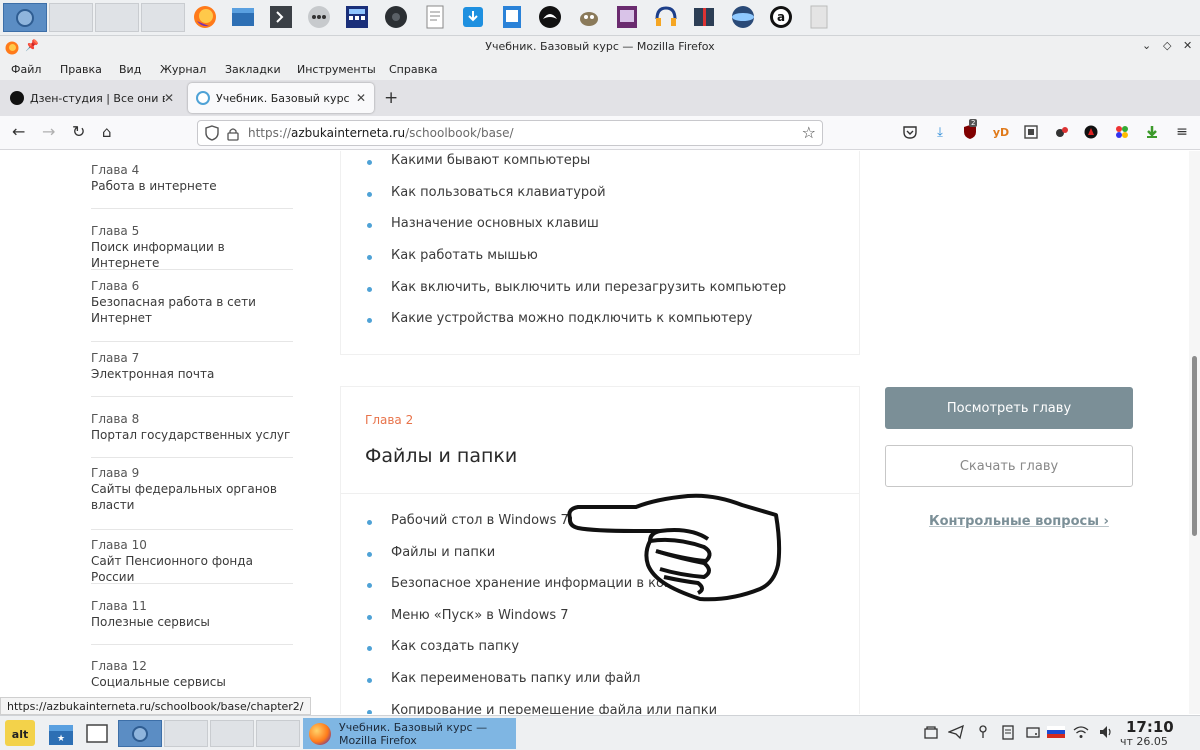 This screenshot has height=750, width=1200. Describe the element at coordinates (1167, 45) in the screenshot. I see `maximize-icon: ◇` at that location.